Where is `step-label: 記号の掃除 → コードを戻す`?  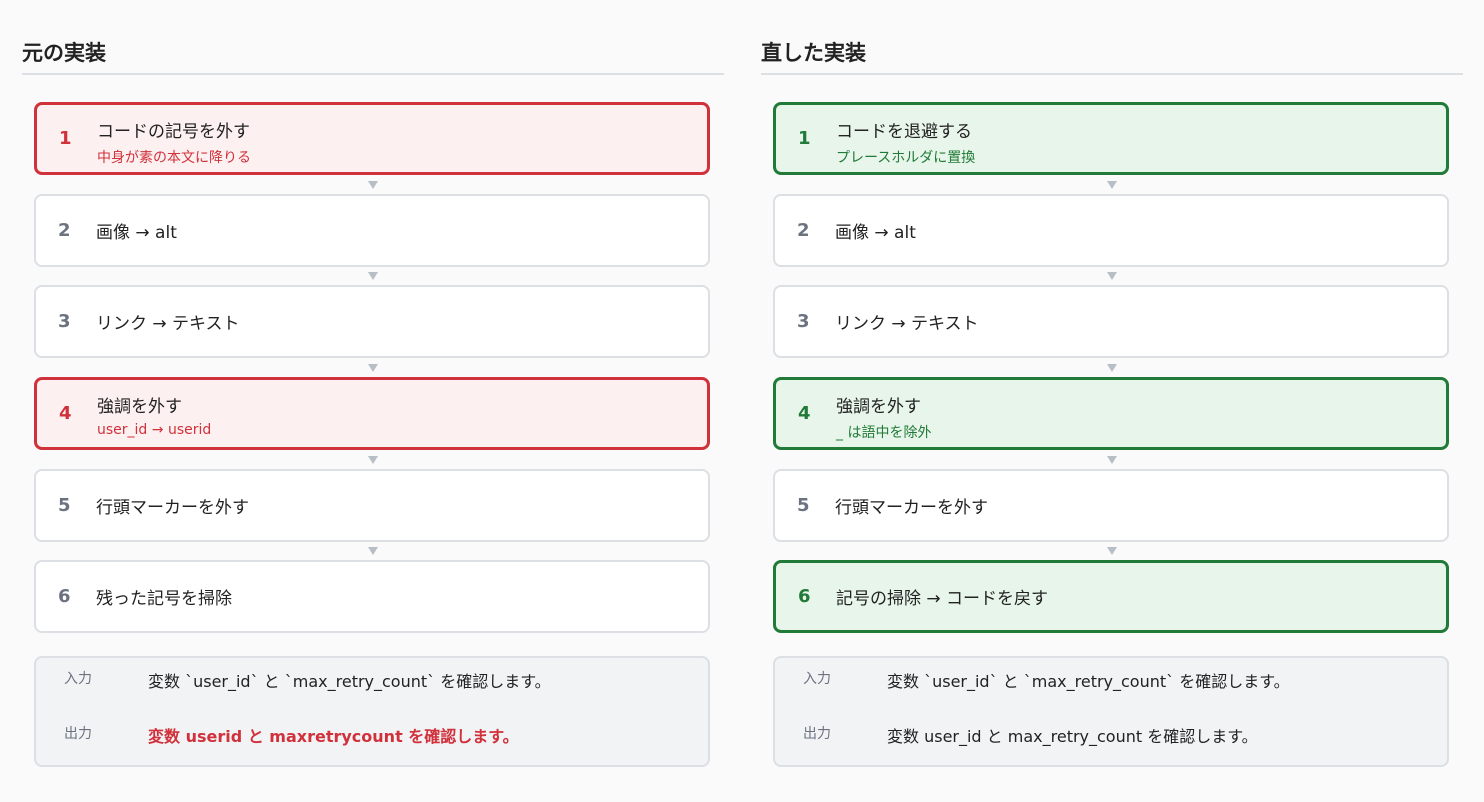 step-label: 記号の掃除 → コードを戻す is located at coordinates (942, 599).